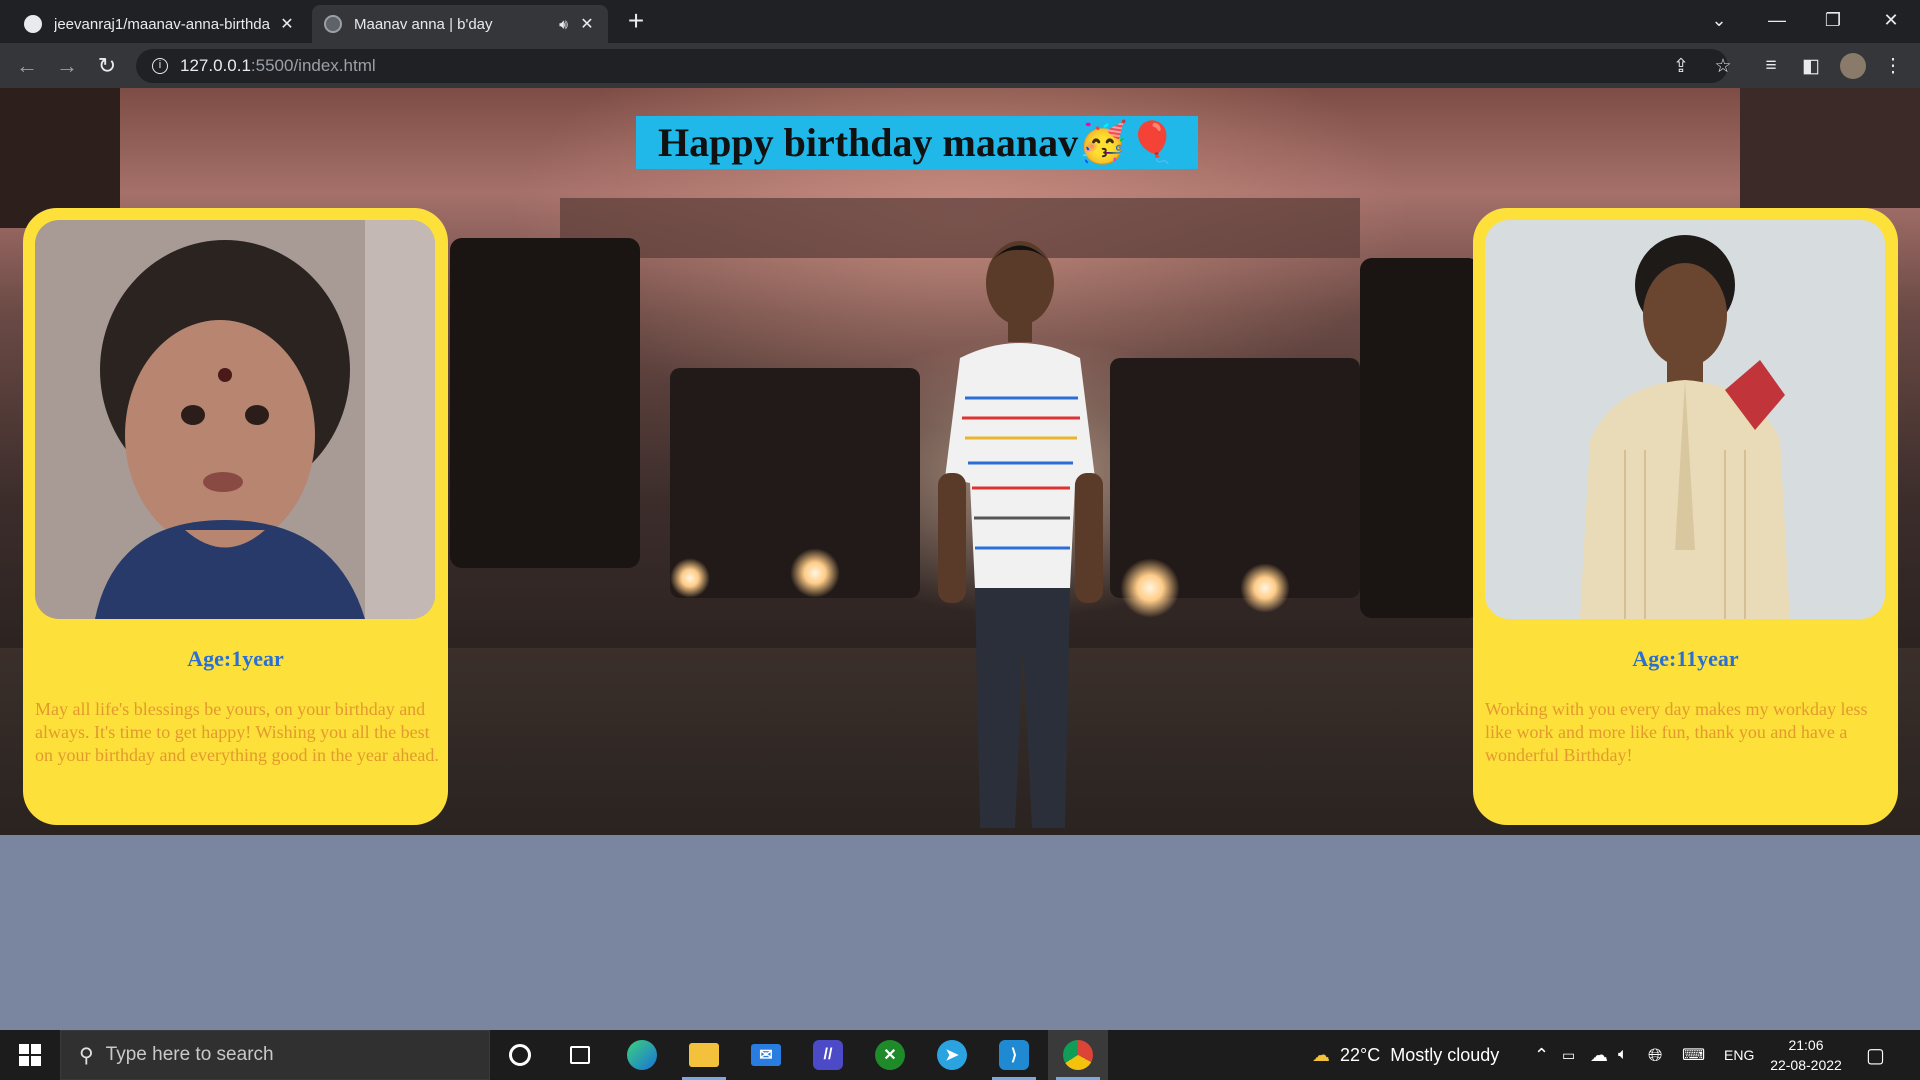  I want to click on notifications-icon: ▢, so click(1875, 1055).